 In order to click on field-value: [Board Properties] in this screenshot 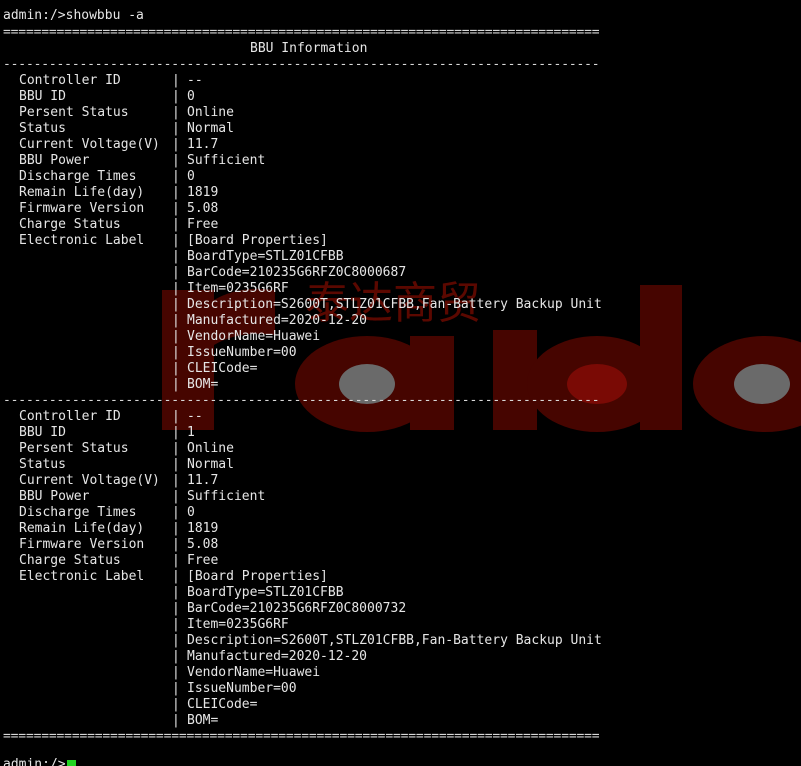, I will do `click(257, 240)`.